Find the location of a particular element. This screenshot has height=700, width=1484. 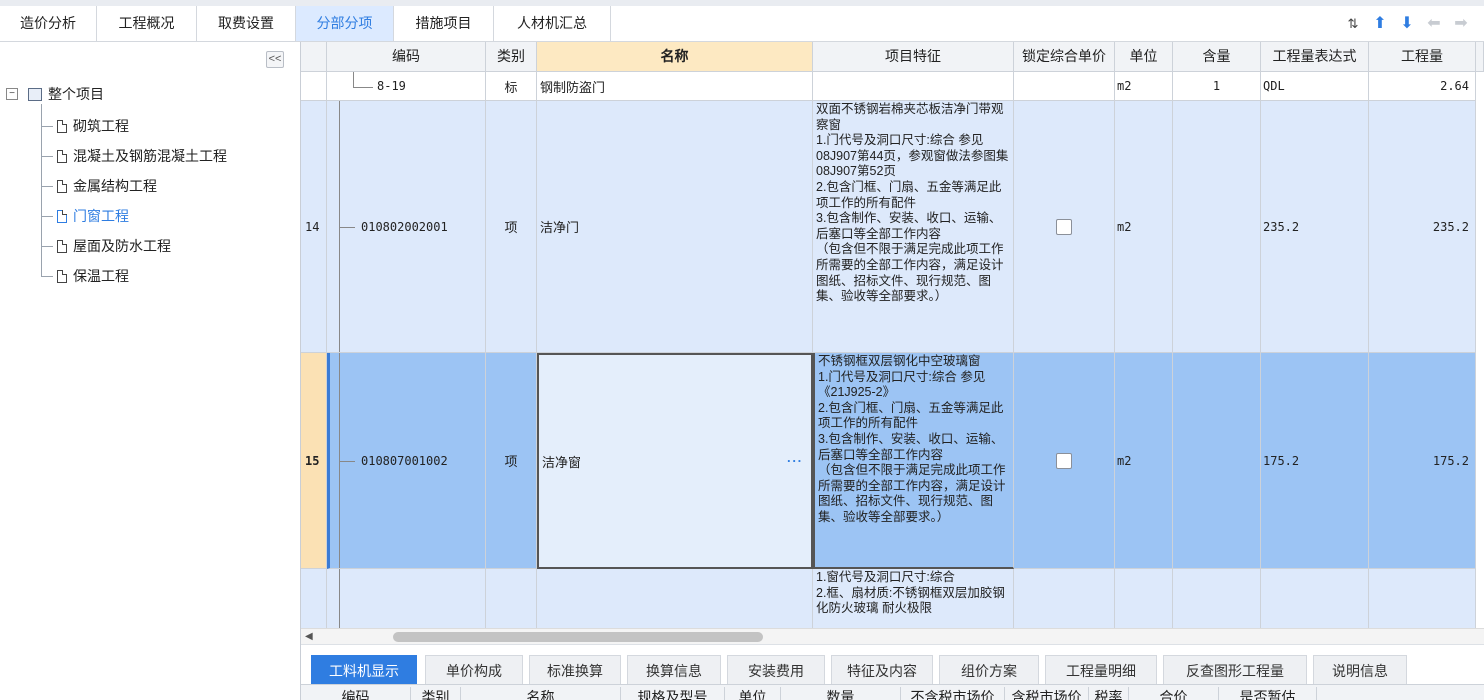

horizontal-scrollbar: ◀ is located at coordinates (892, 636).